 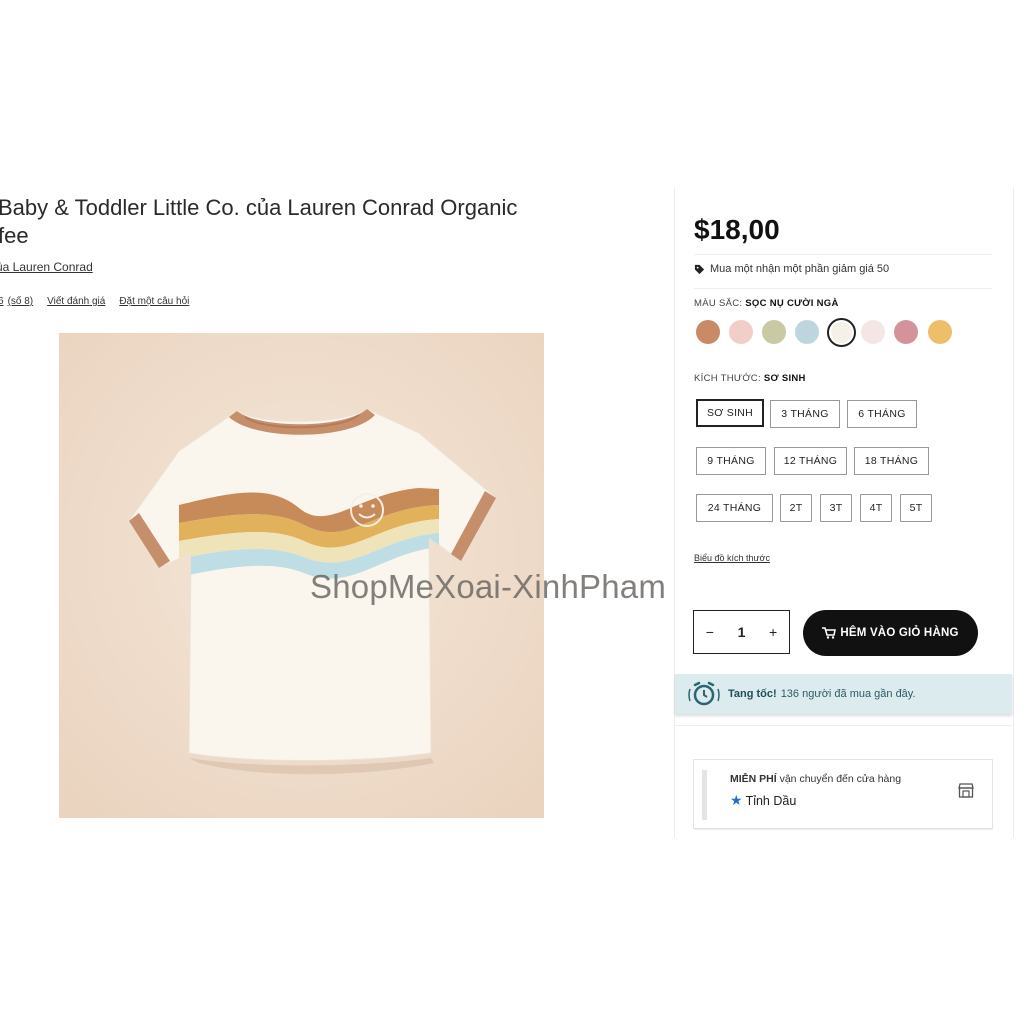 I want to click on store-name: Tỉnh Dầu, so click(x=771, y=800).